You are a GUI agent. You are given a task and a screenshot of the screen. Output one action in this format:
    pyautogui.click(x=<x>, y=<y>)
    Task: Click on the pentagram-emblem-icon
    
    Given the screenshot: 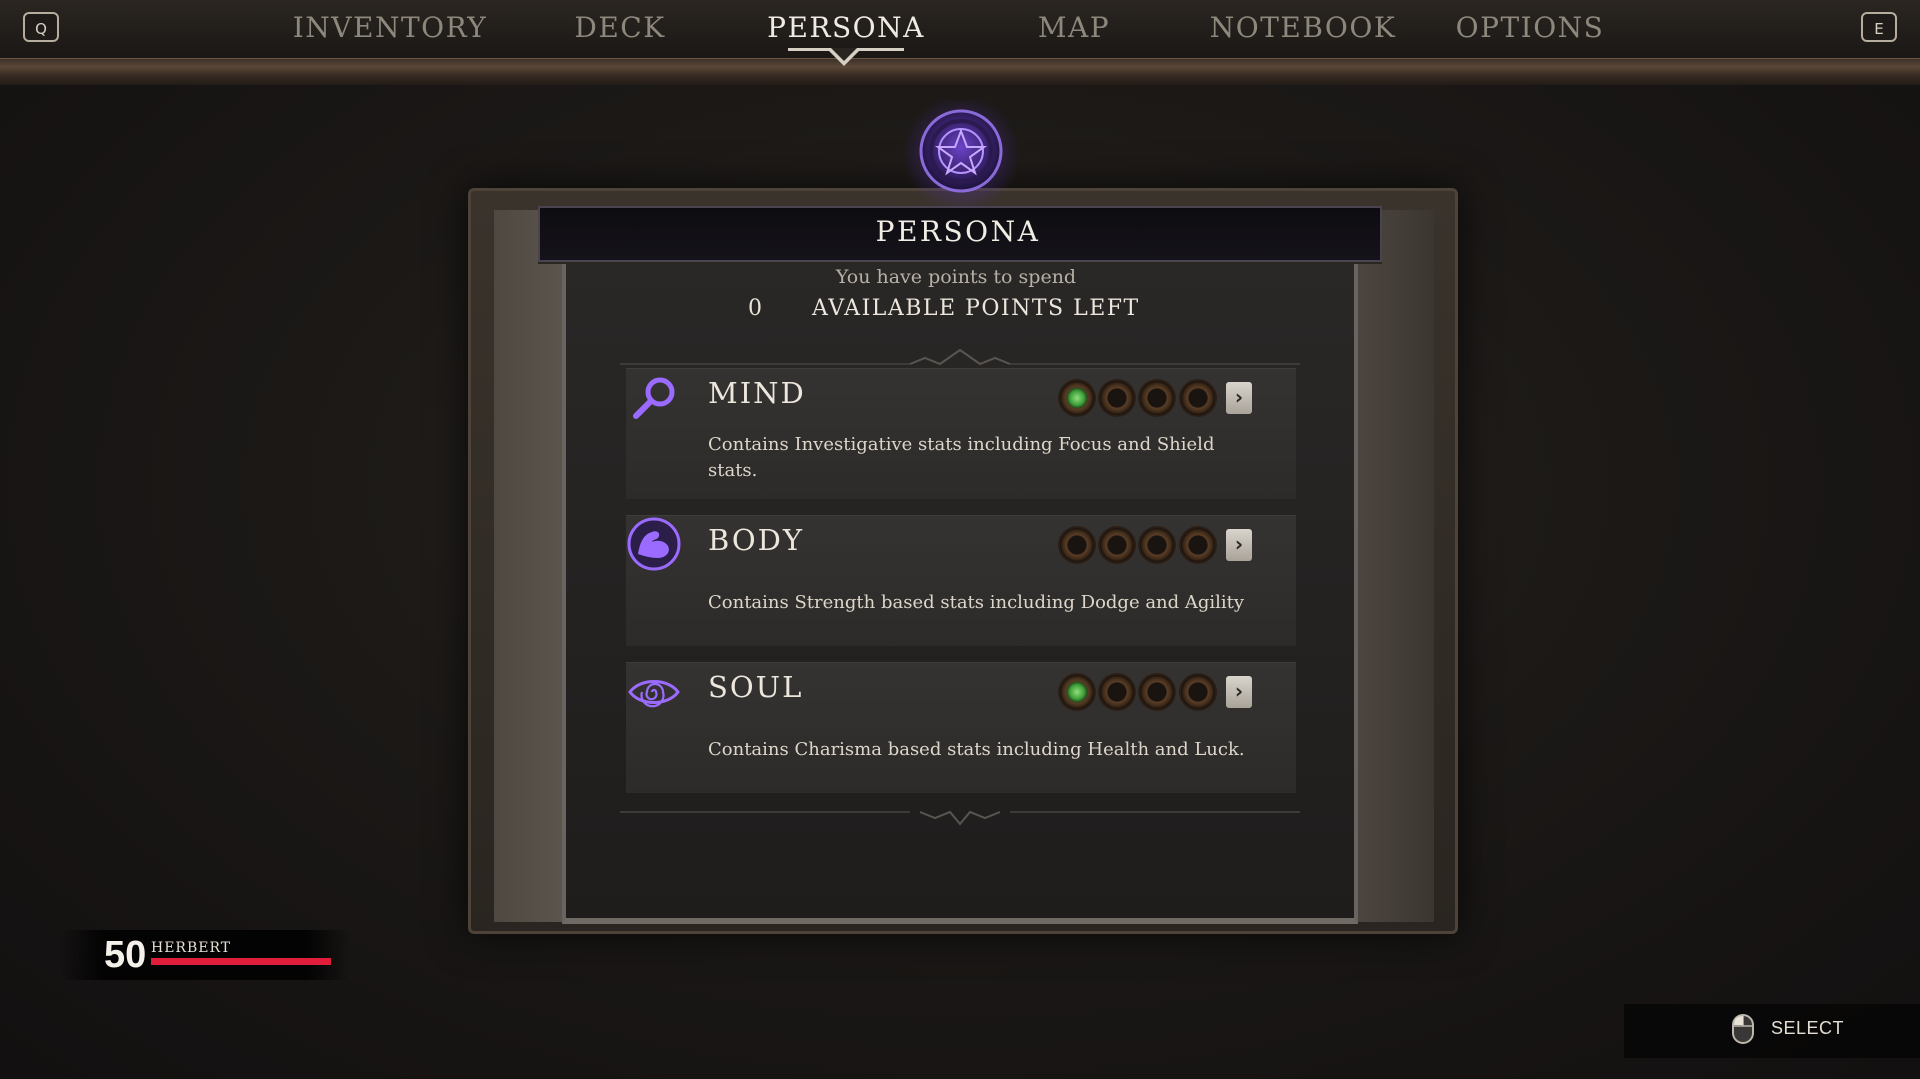 What is the action you would take?
    pyautogui.click(x=961, y=151)
    